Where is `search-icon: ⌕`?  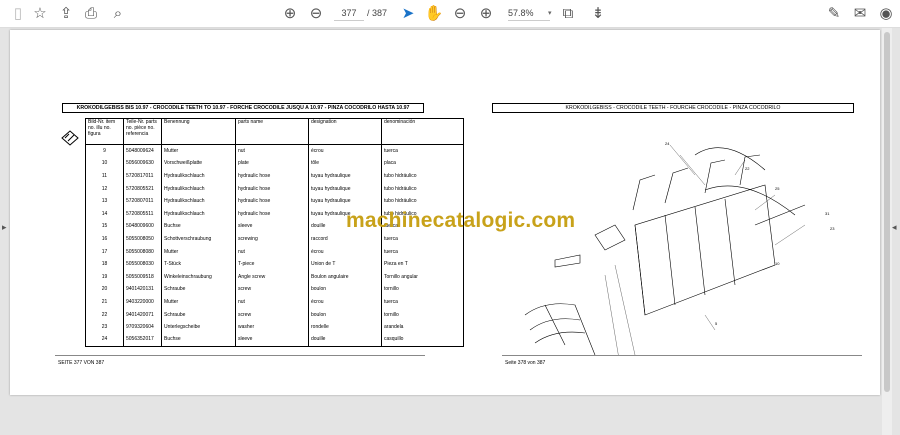
search-icon: ⌕ is located at coordinates (118, 14).